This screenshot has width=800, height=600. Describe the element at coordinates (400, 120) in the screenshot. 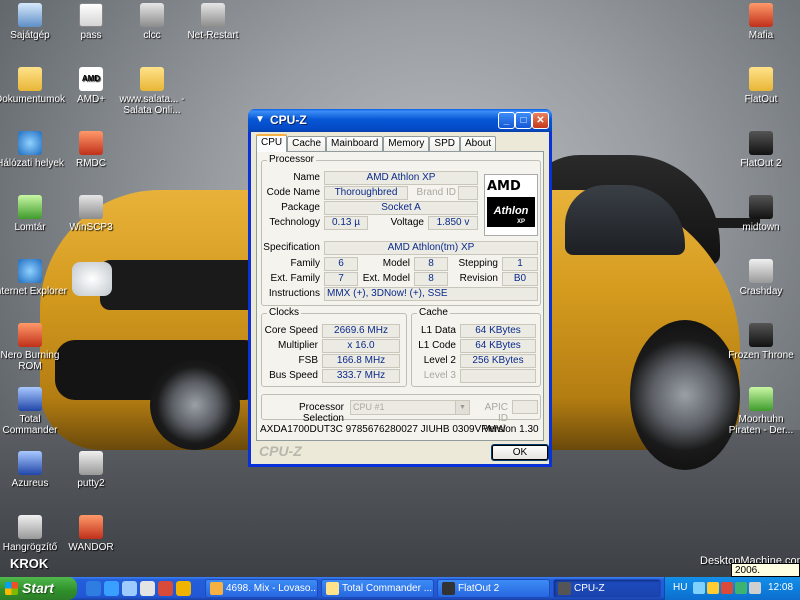

I see `title-bar: ▼ CPU-Z _ □ ✕` at that location.